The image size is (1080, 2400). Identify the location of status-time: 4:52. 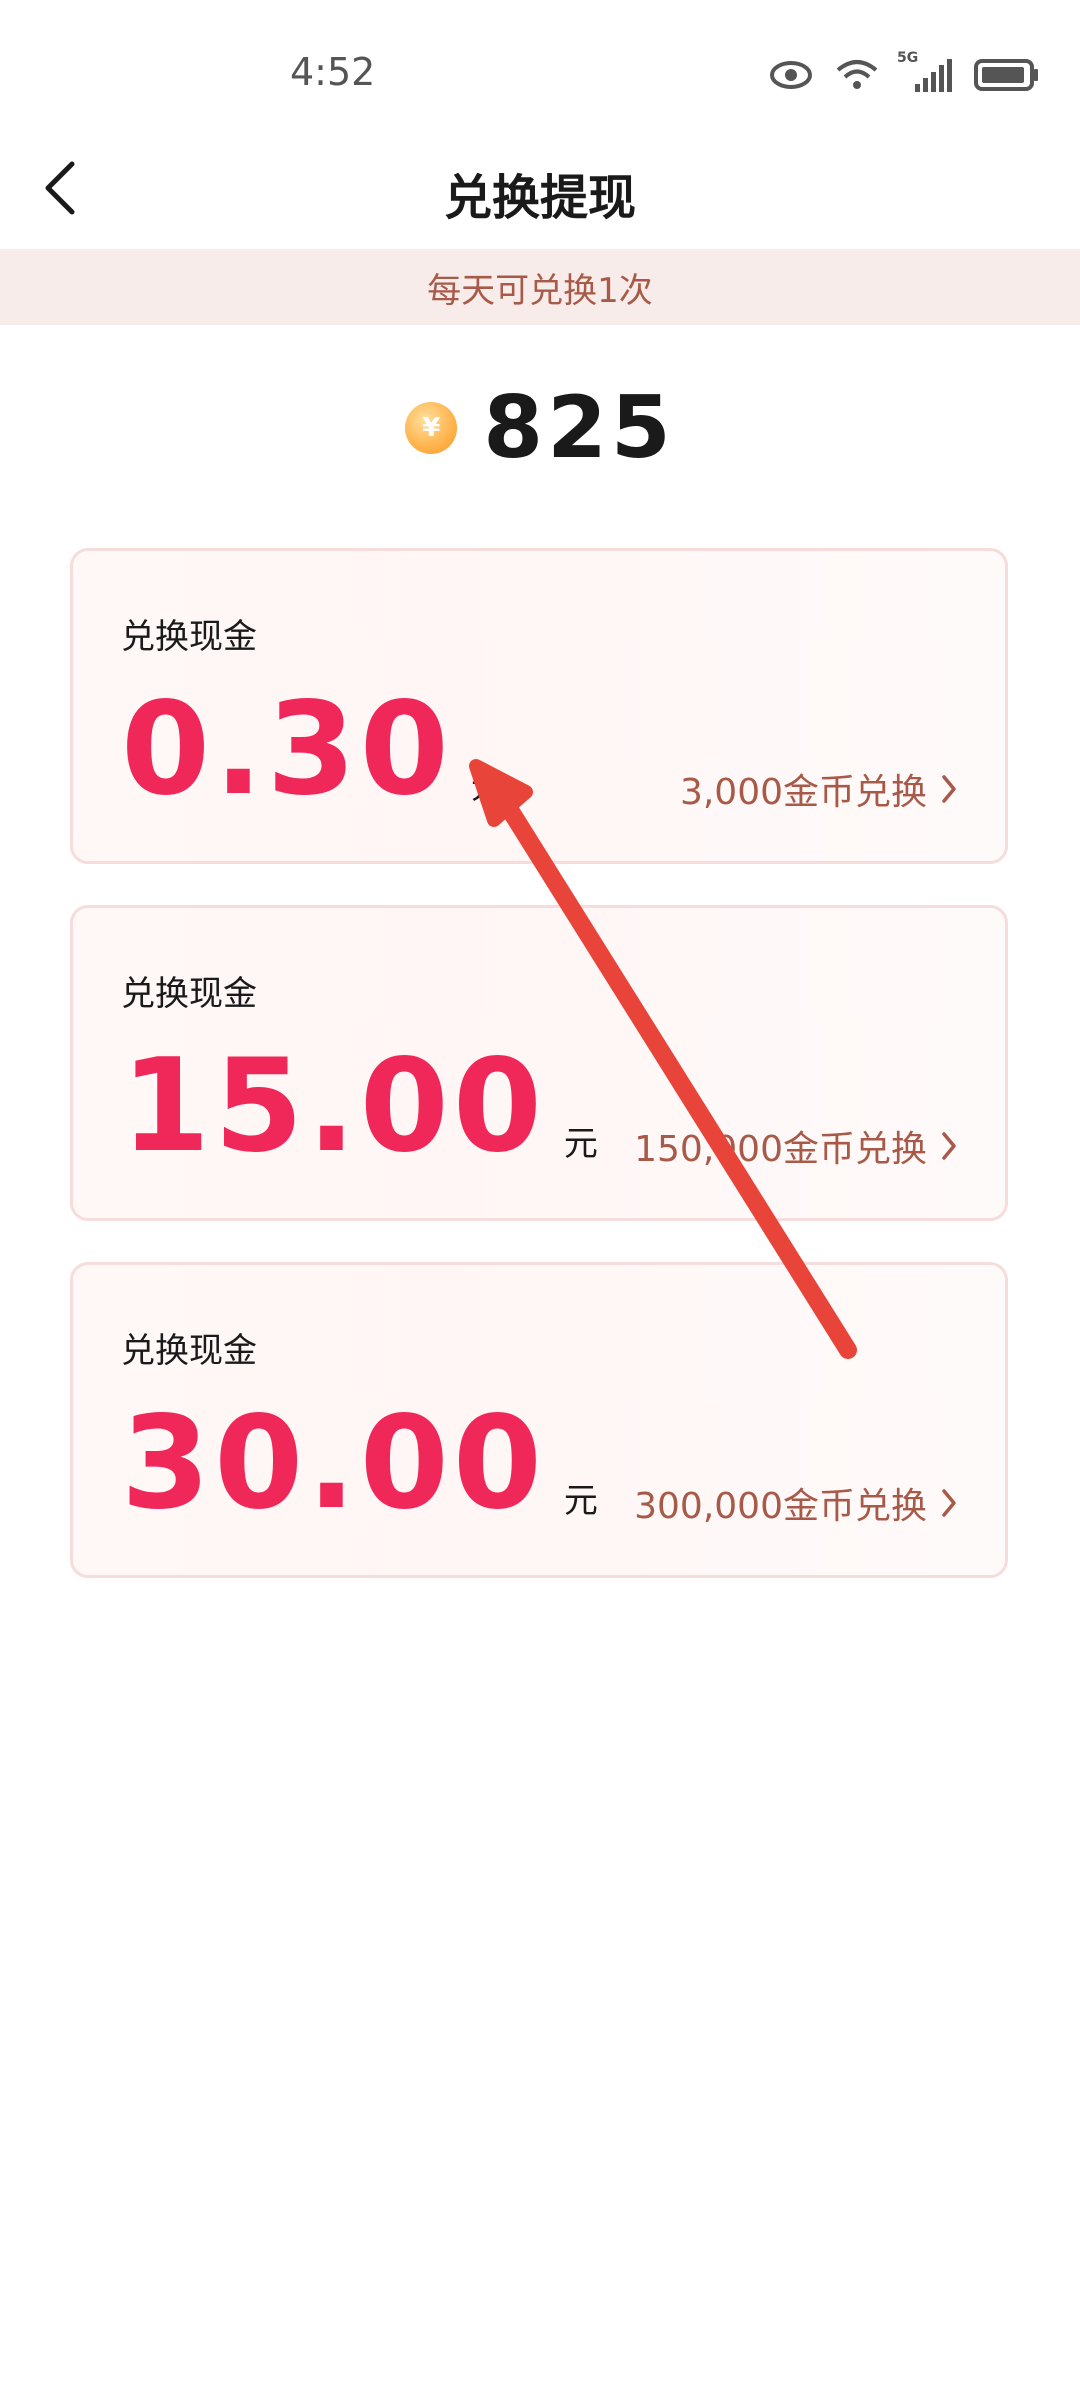
(333, 72).